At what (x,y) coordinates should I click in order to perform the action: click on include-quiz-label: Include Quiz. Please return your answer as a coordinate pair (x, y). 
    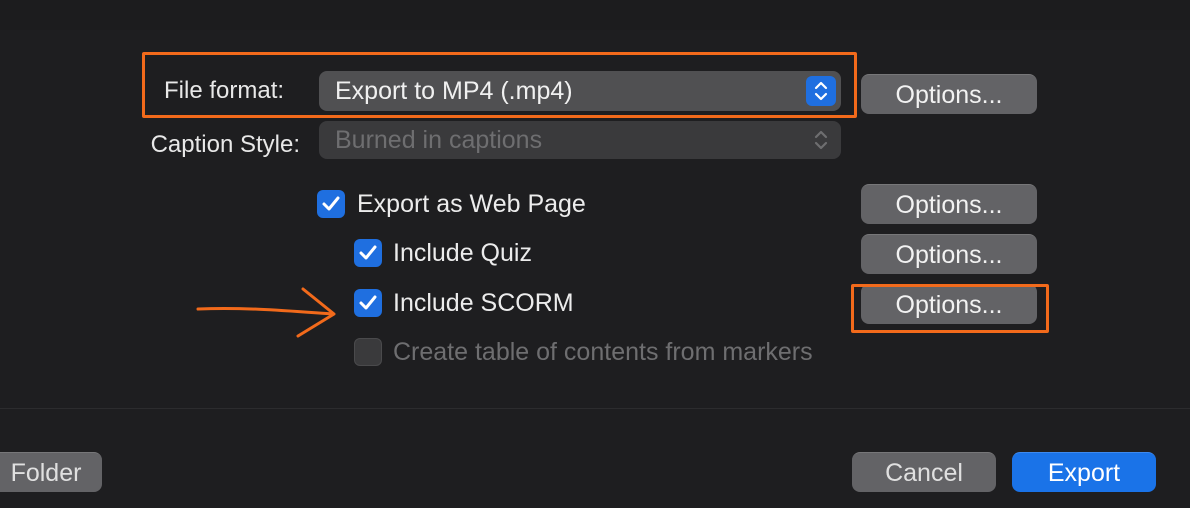
    Looking at the image, I should click on (462, 253).